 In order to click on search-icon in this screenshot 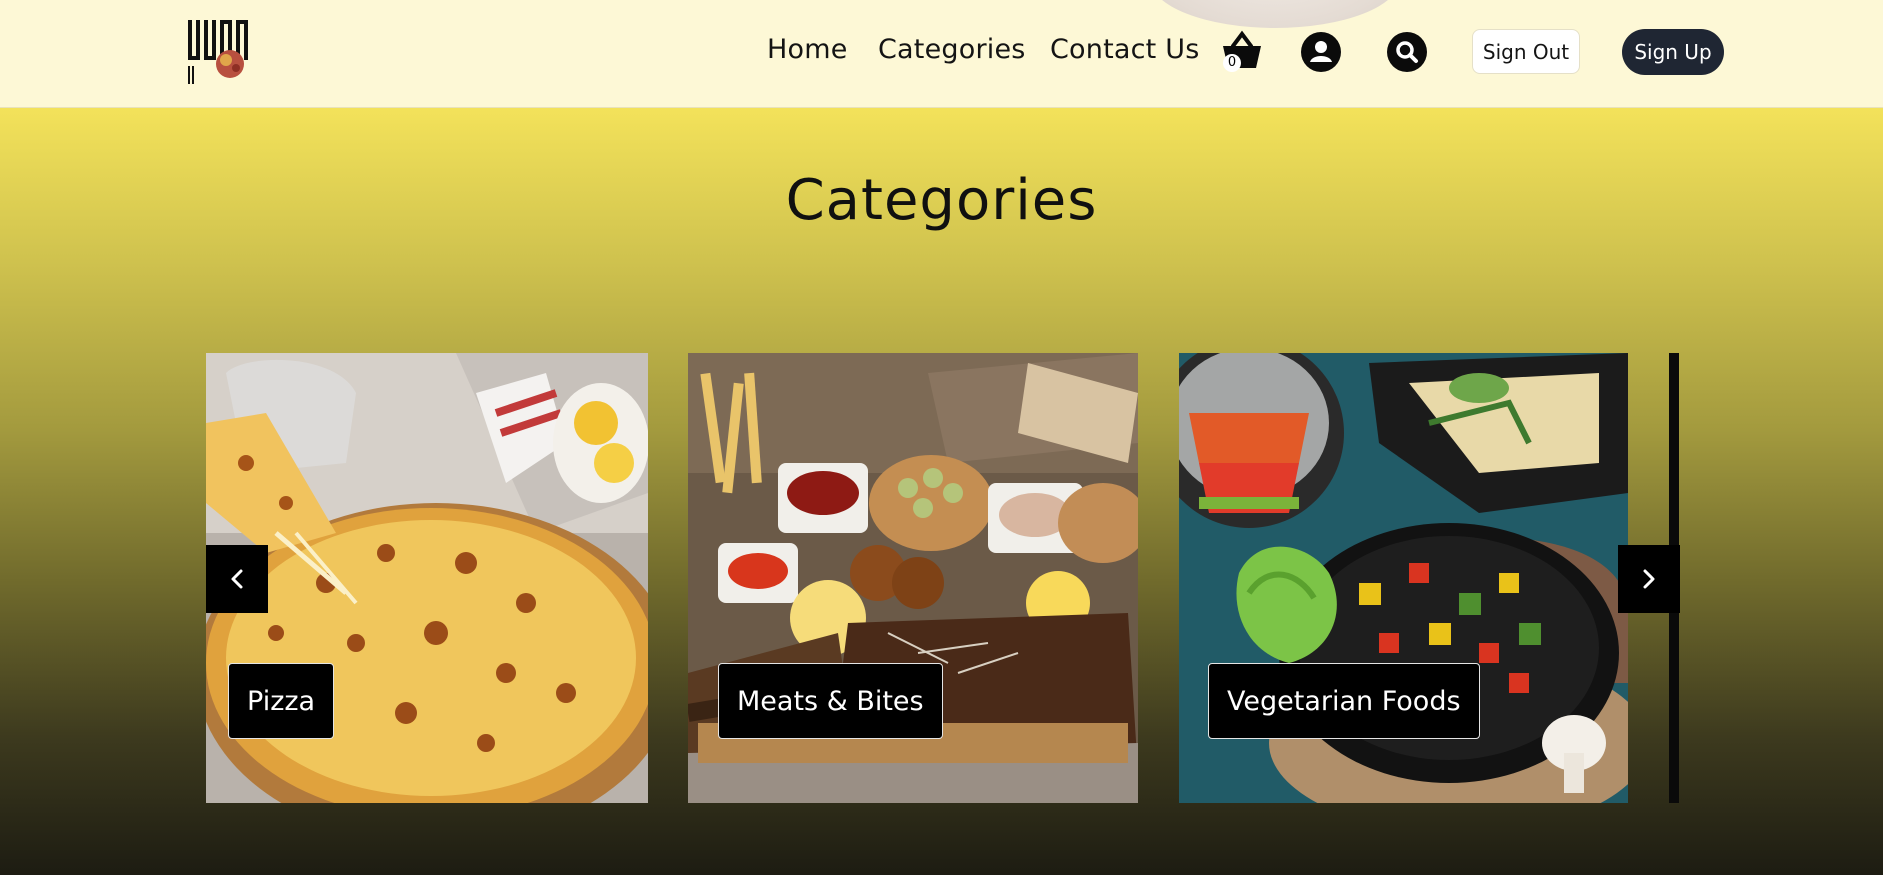, I will do `click(1407, 52)`.